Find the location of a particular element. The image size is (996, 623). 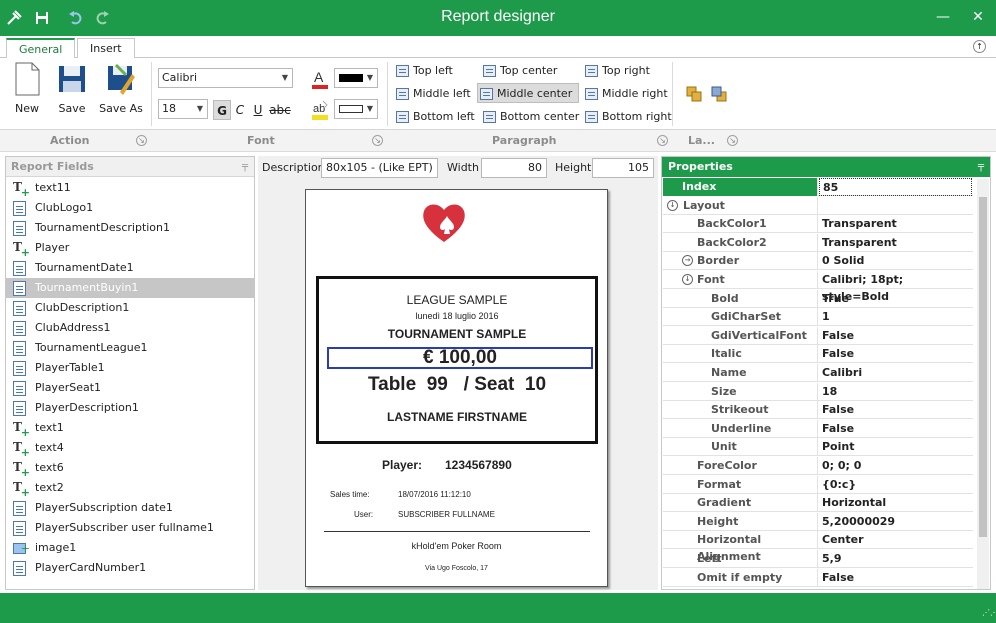

align-middle-right-button: Middle right is located at coordinates (628, 94).